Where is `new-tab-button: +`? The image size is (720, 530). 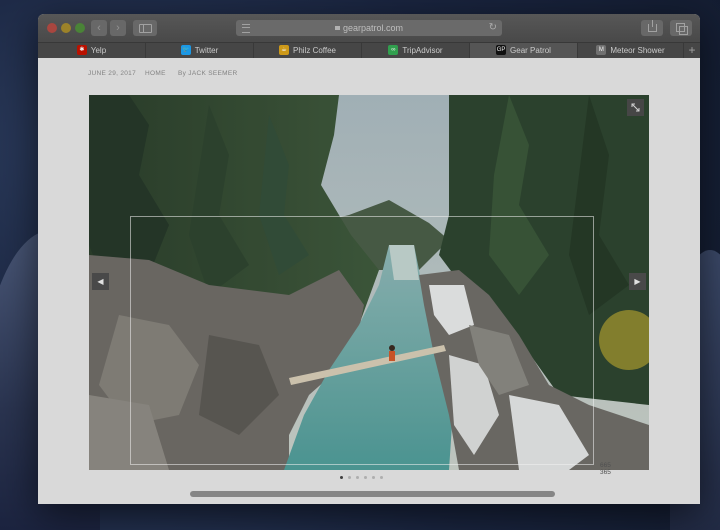 new-tab-button: + is located at coordinates (692, 51).